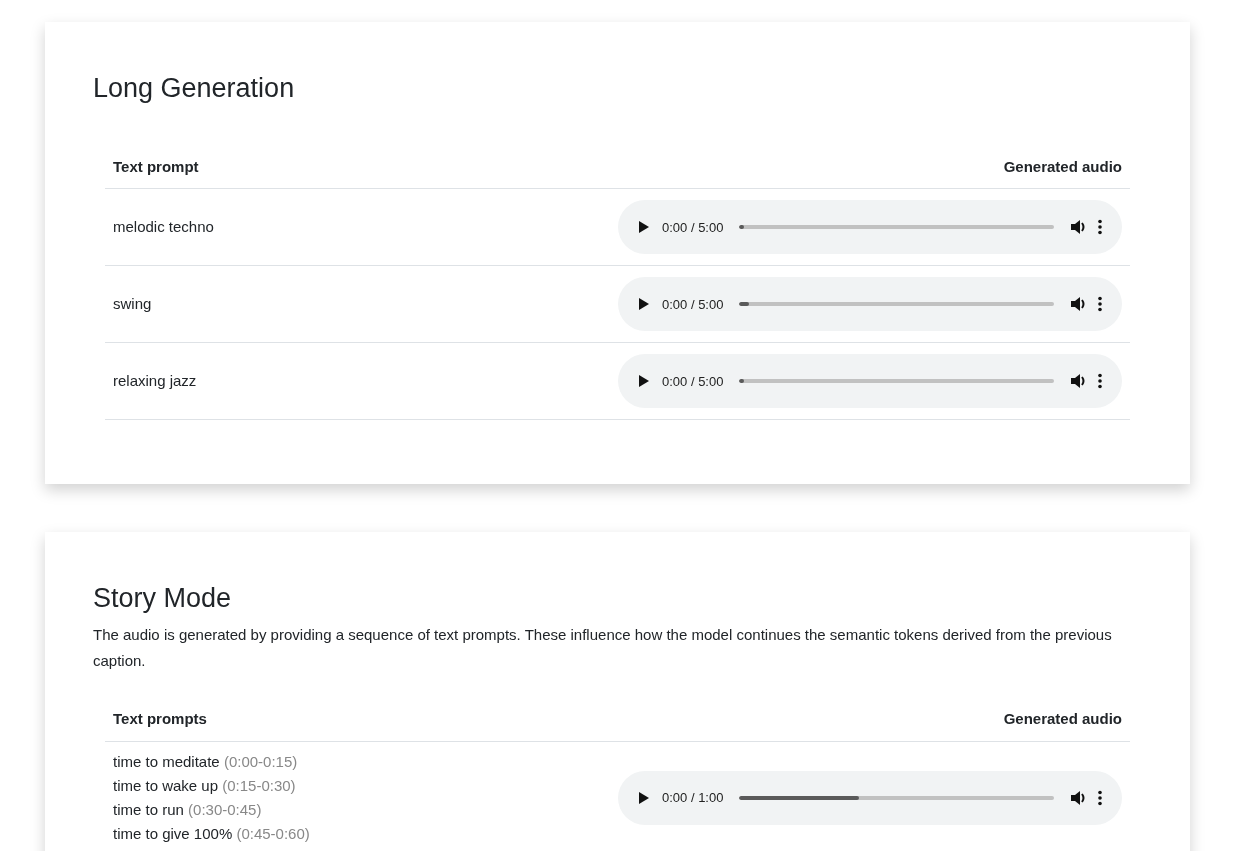 This screenshot has height=851, width=1235. What do you see at coordinates (693, 797) in the screenshot?
I see `time-display: 0:00 / 1:00` at bounding box center [693, 797].